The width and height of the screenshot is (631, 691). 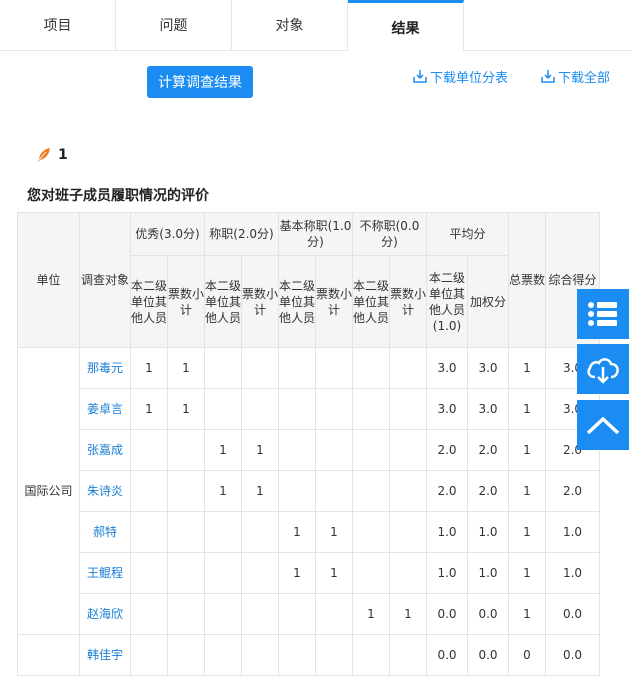 I want to click on subheader-avg-other: 本二级单位其他人员(1.0), so click(x=447, y=301).